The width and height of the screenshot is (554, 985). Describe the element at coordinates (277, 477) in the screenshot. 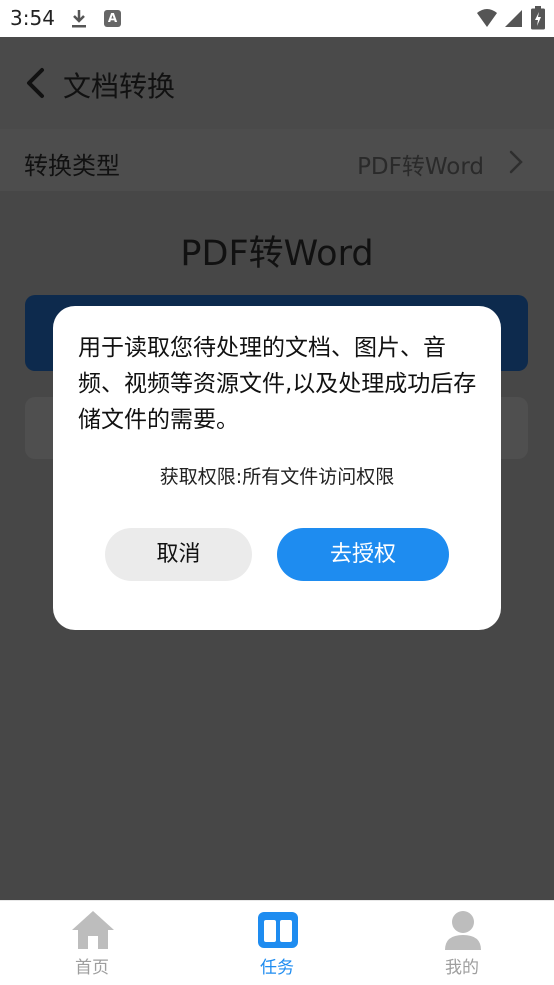

I see `permission-text: 获取权限:所有文件访问权限` at that location.